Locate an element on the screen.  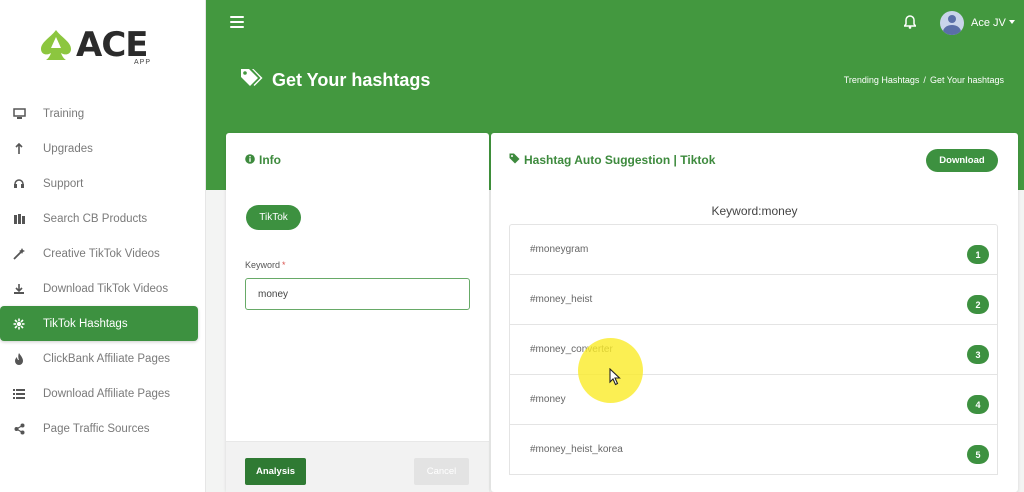
info-card-title: Info is located at coordinates (270, 160).